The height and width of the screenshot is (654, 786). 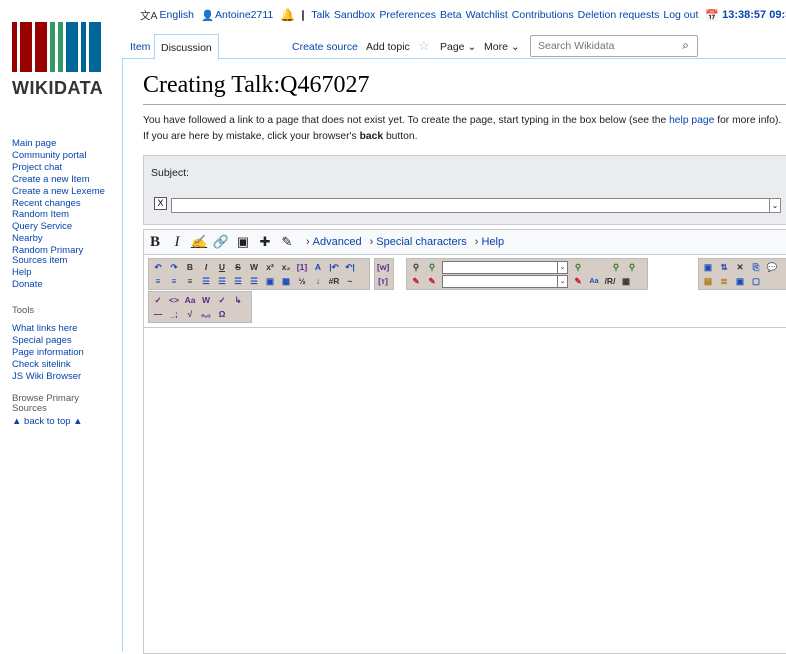 What do you see at coordinates (407, 15) in the screenshot?
I see `preferences-link: Preferences` at bounding box center [407, 15].